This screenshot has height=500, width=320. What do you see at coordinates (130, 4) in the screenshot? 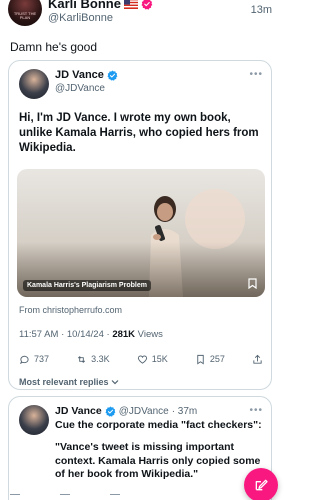
I see `us-flag-icon` at bounding box center [130, 4].